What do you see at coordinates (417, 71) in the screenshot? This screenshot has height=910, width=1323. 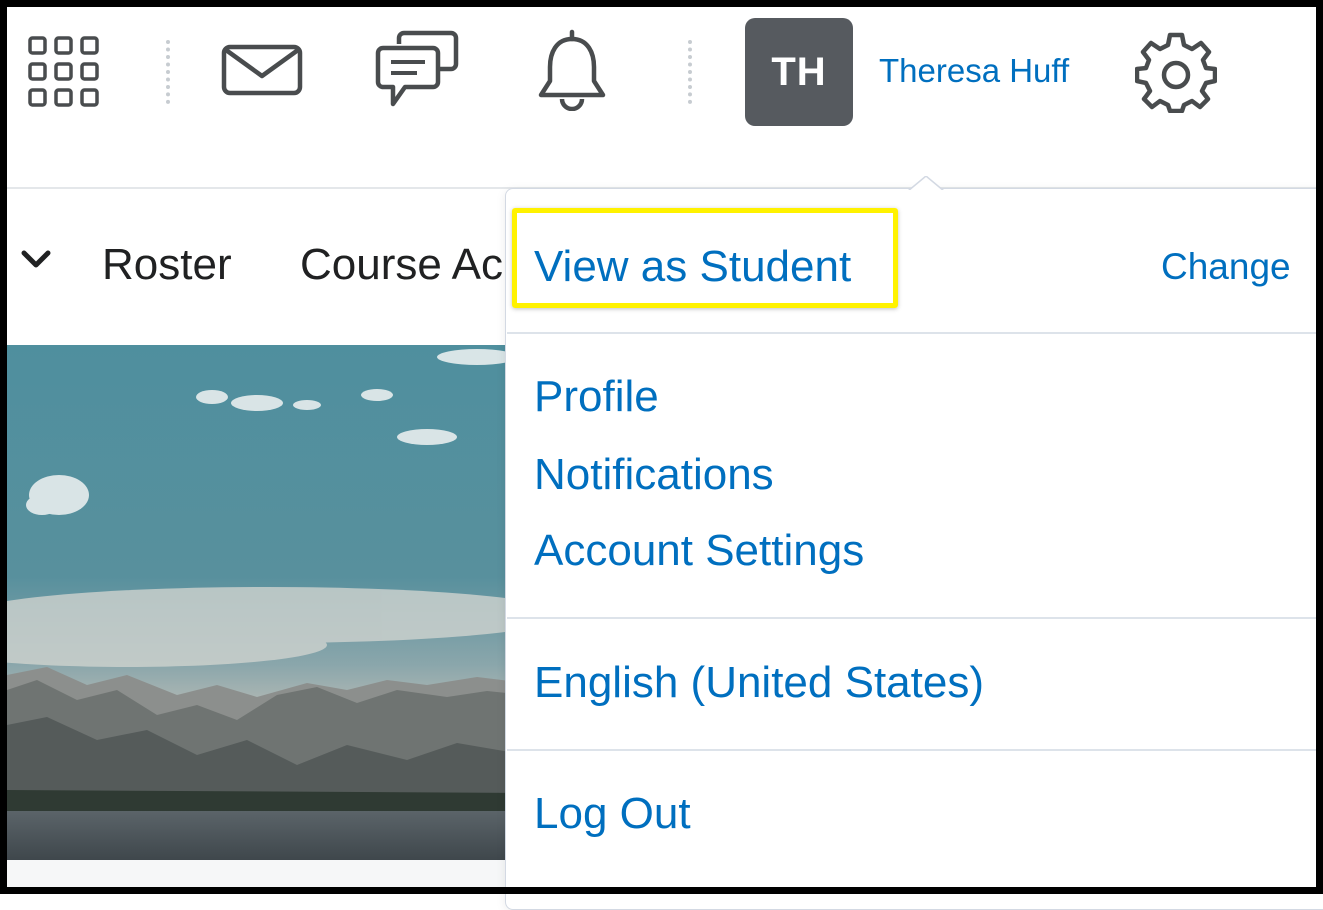 I see `chat-icon` at bounding box center [417, 71].